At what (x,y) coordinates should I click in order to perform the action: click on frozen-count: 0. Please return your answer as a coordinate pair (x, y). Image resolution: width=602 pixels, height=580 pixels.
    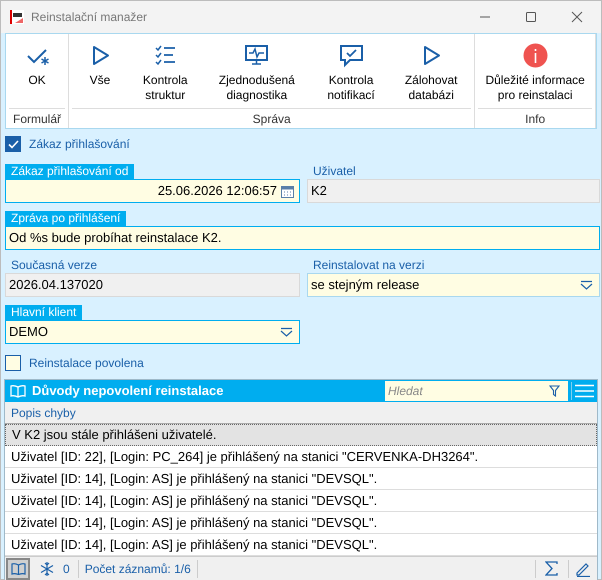
    Looking at the image, I should click on (66, 569).